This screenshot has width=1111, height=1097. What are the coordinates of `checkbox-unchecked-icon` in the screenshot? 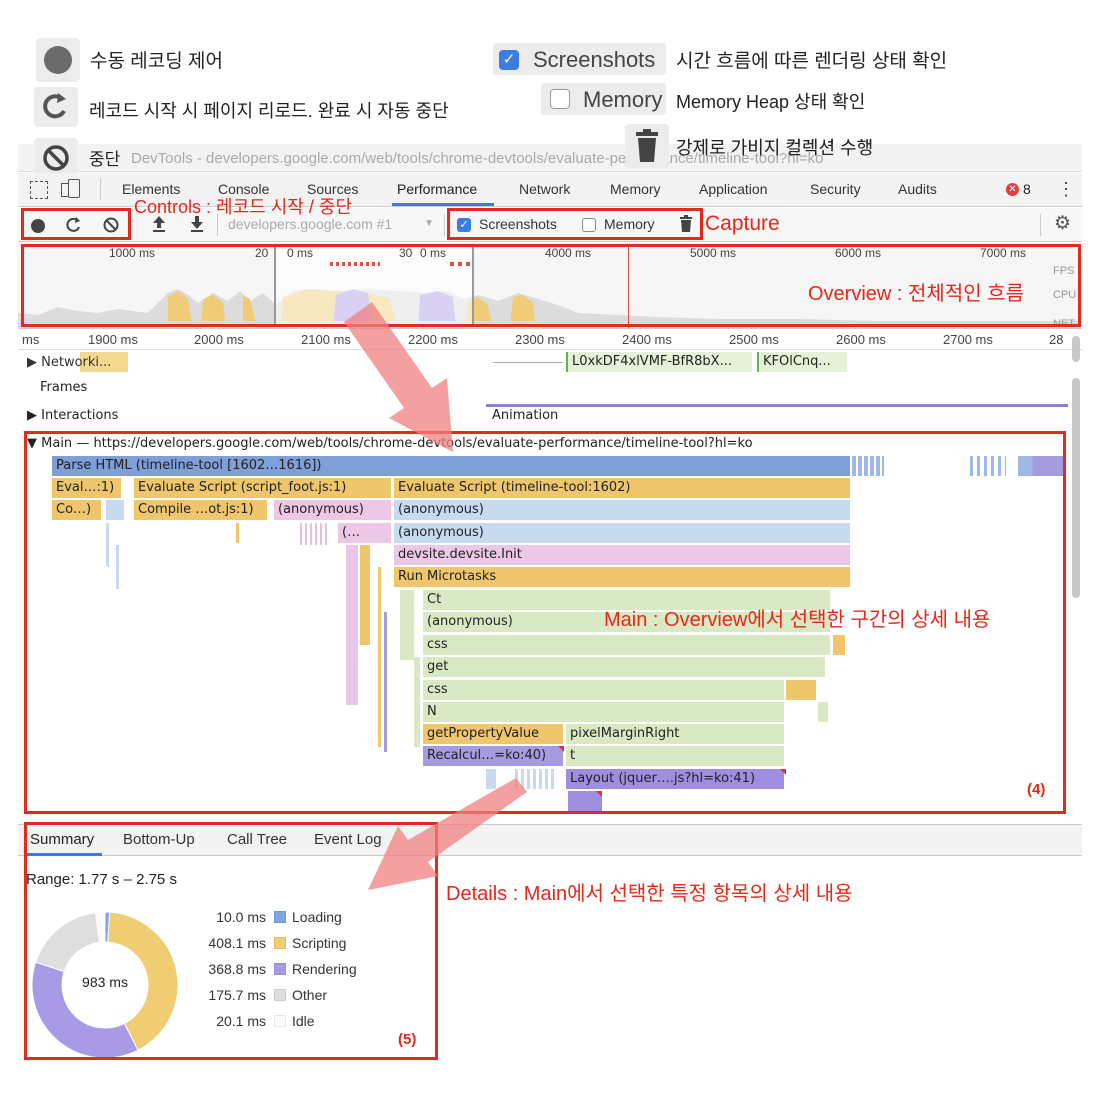 It's located at (560, 99).